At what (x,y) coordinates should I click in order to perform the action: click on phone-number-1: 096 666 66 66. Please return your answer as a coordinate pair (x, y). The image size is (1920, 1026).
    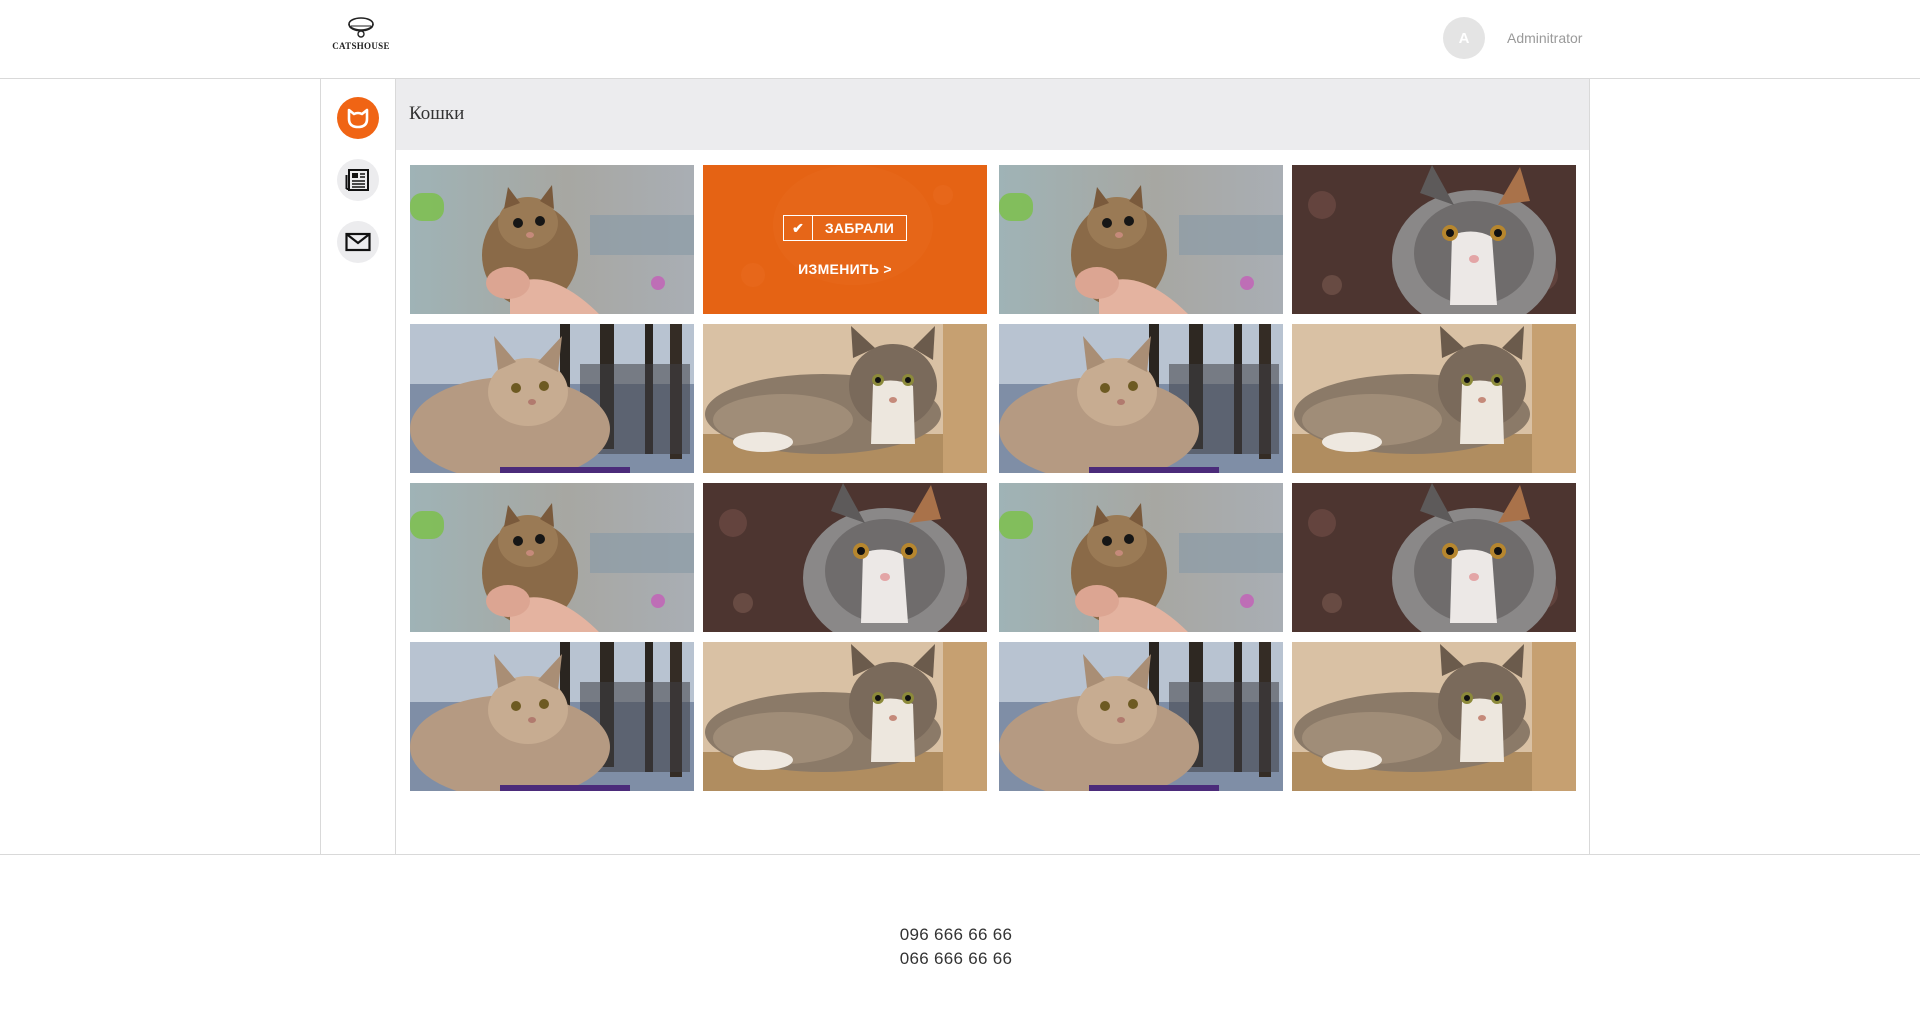
    Looking at the image, I should click on (956, 935).